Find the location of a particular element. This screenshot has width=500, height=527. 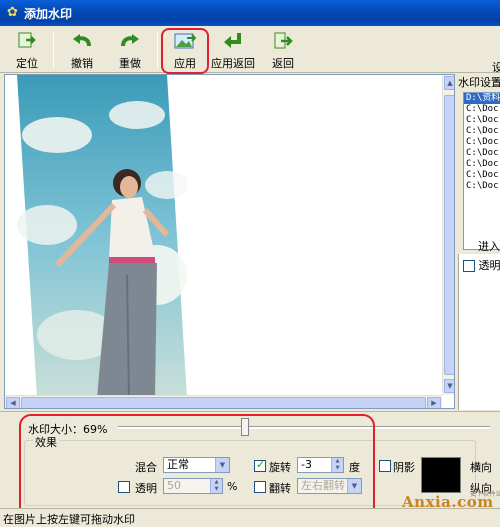

preview-vertical-scrollbar: ▲ ▼ is located at coordinates (448, 235).